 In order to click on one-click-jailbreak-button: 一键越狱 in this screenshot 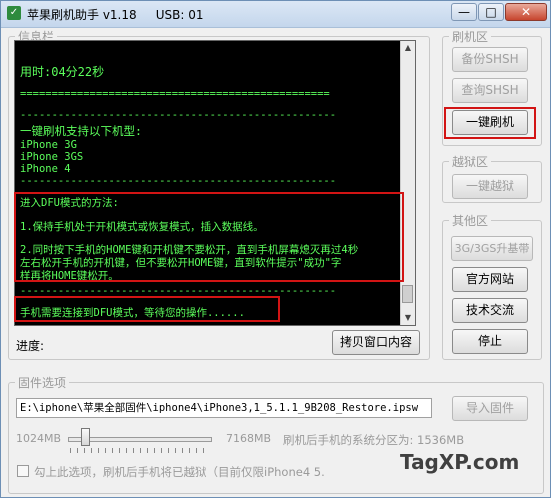, I will do `click(490, 186)`.